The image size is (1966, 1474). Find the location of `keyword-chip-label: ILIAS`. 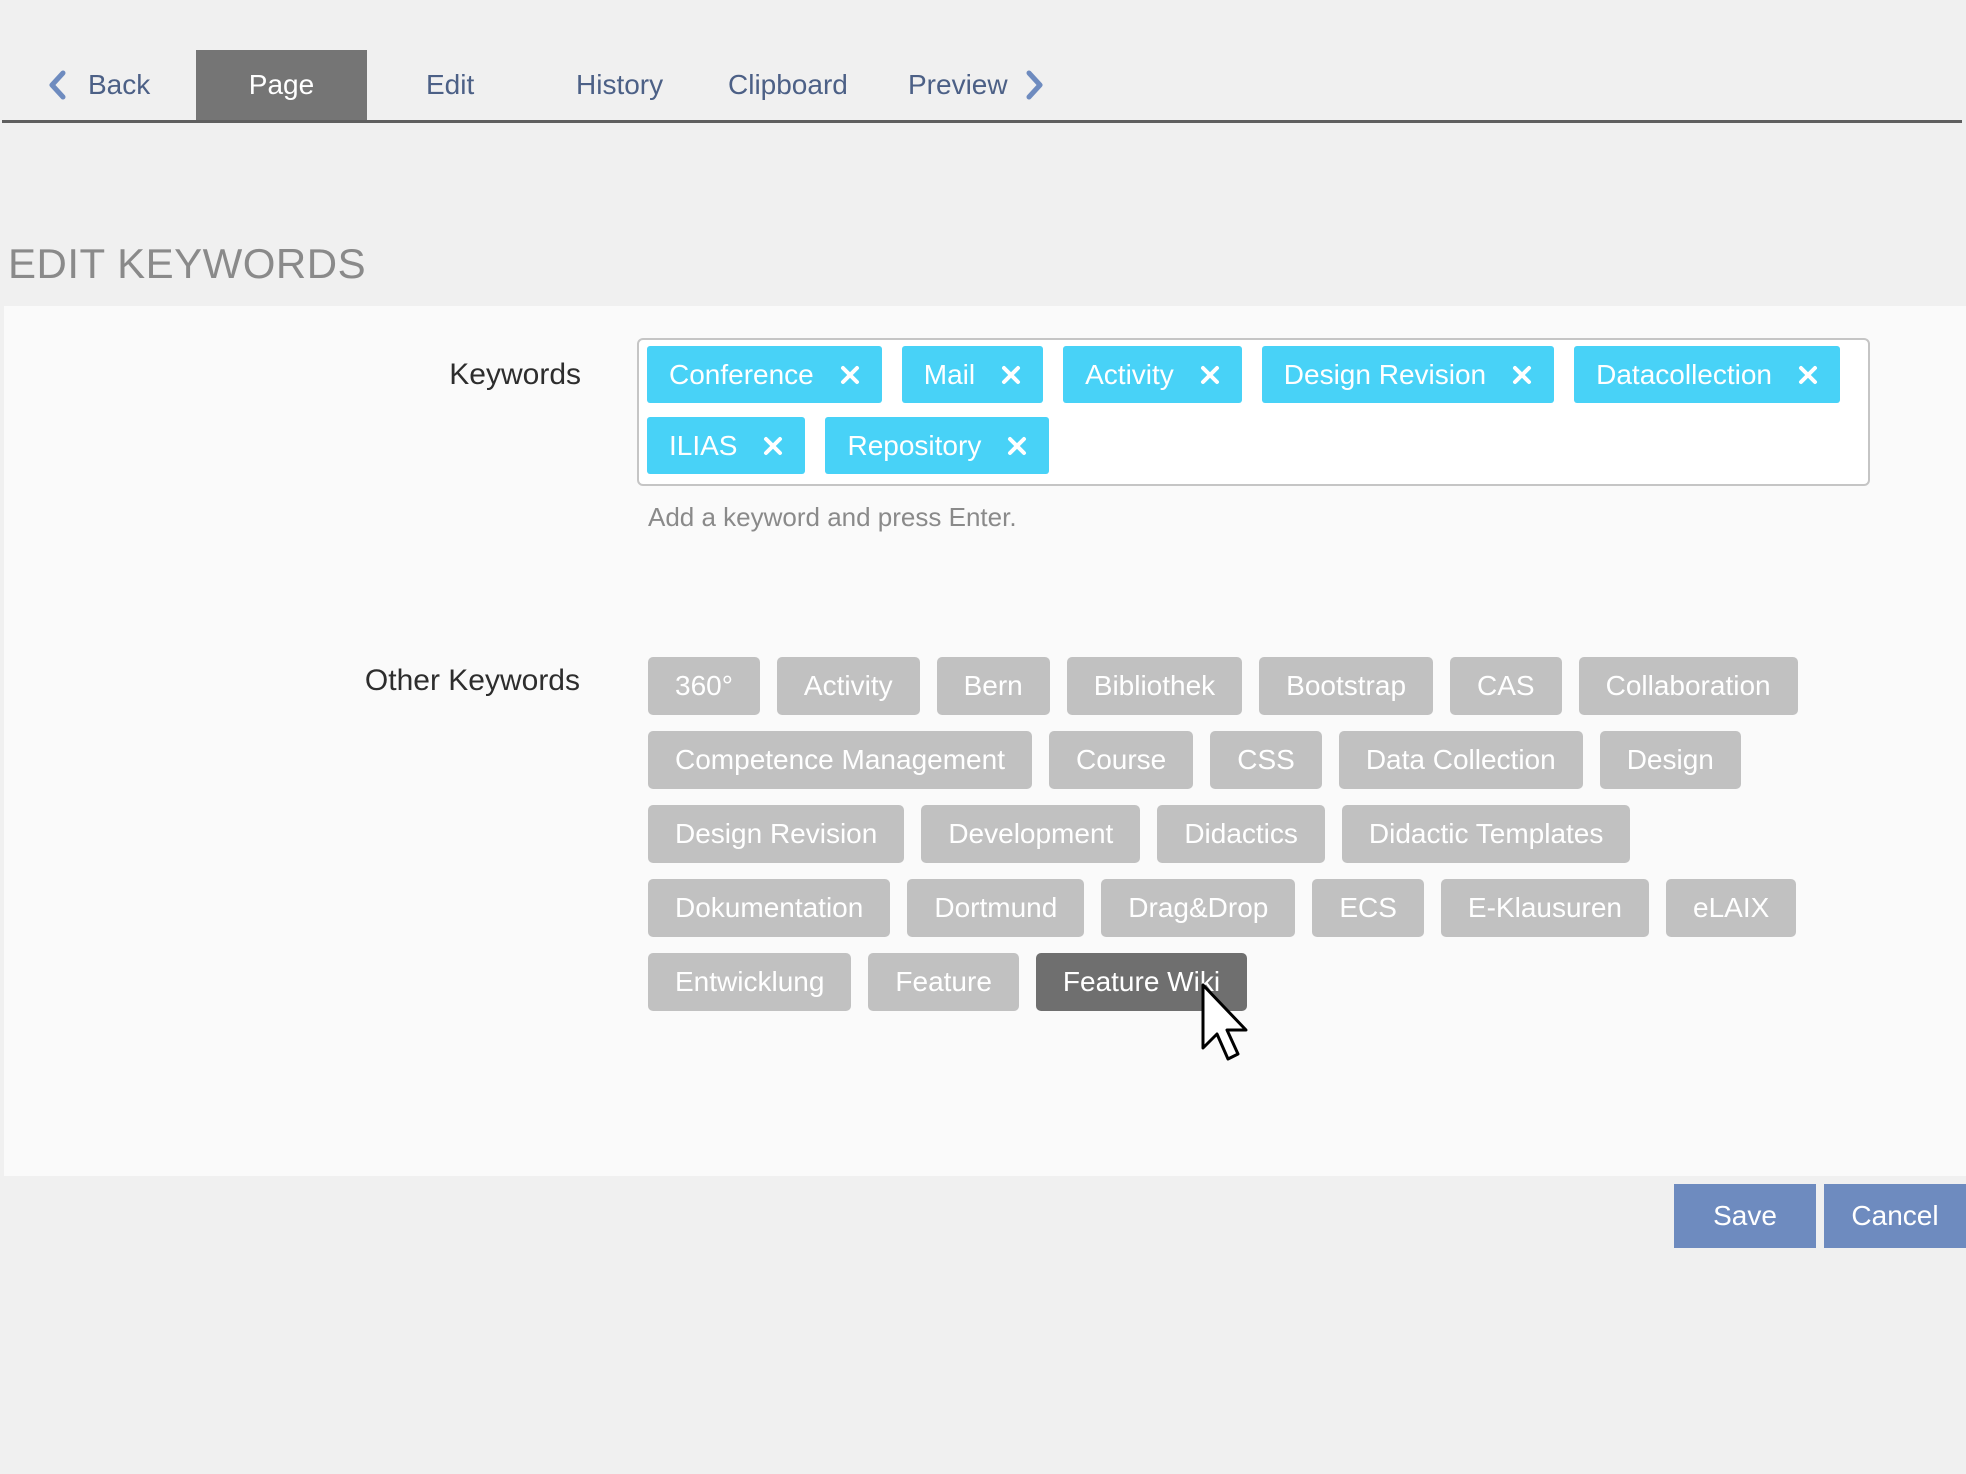

keyword-chip-label: ILIAS is located at coordinates (703, 445).